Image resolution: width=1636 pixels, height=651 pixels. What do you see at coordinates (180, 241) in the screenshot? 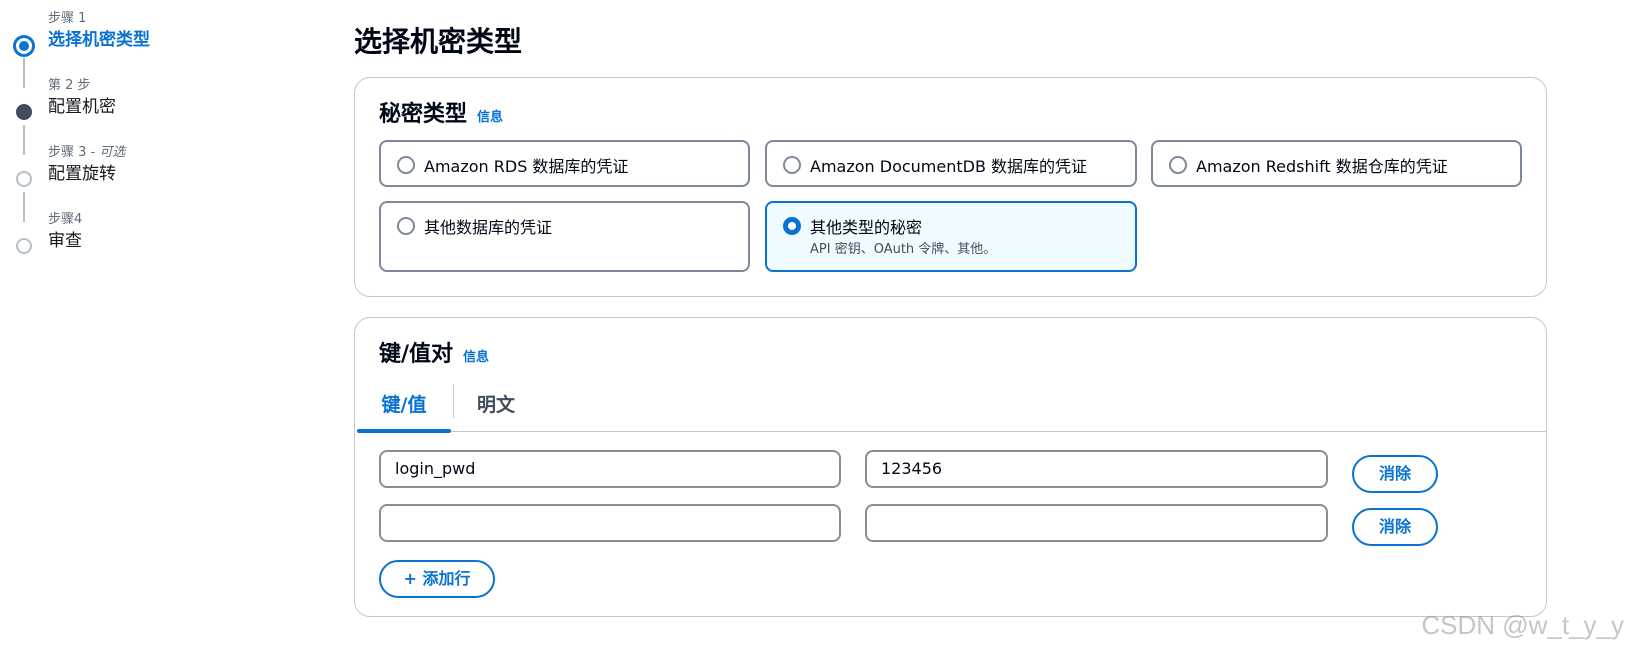
I see `step-4-title: 审查` at bounding box center [180, 241].